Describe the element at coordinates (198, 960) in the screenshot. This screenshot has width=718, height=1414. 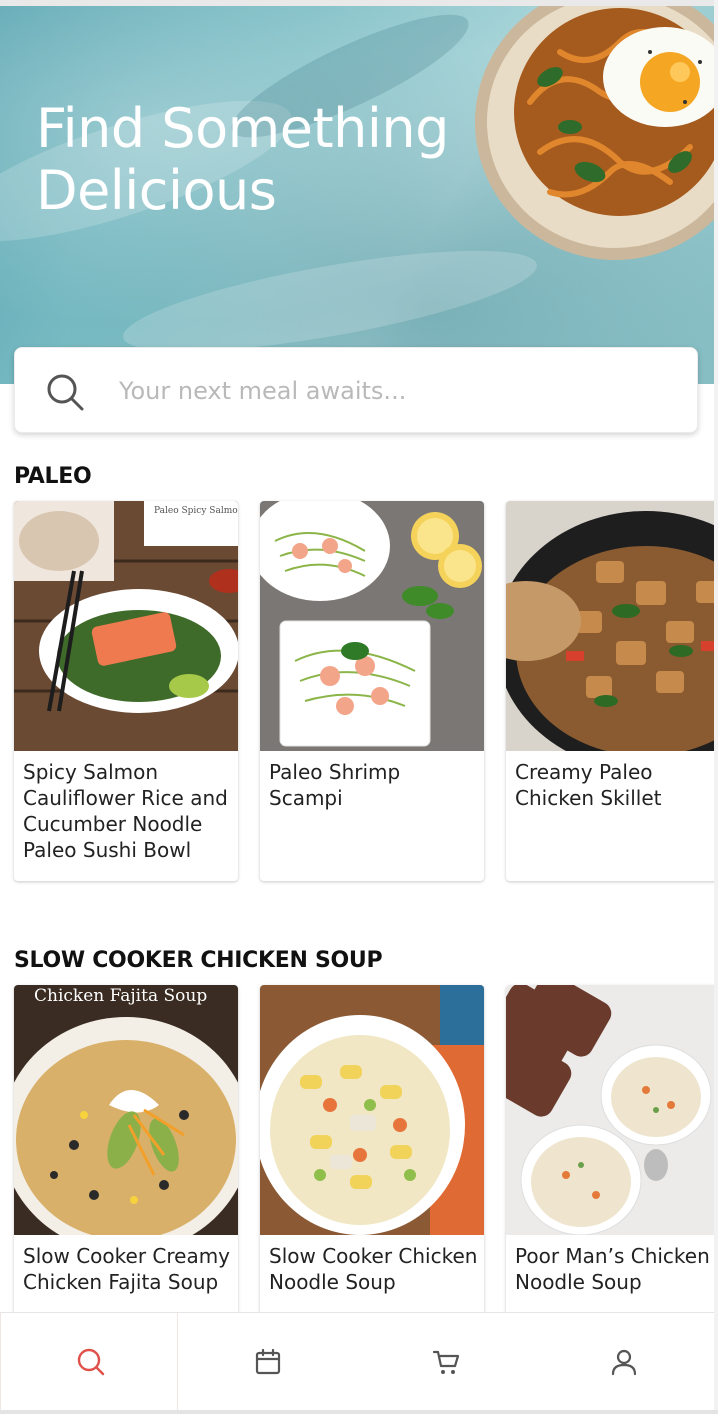
I see `section-title-slow-cooker-chicken-soup: SLOW COOKER CHICKEN SOUP` at that location.